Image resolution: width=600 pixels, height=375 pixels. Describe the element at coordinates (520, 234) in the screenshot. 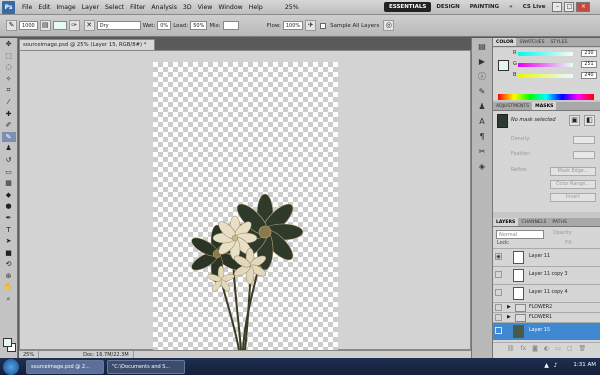

I see `blend-mode-select: Normal` at that location.